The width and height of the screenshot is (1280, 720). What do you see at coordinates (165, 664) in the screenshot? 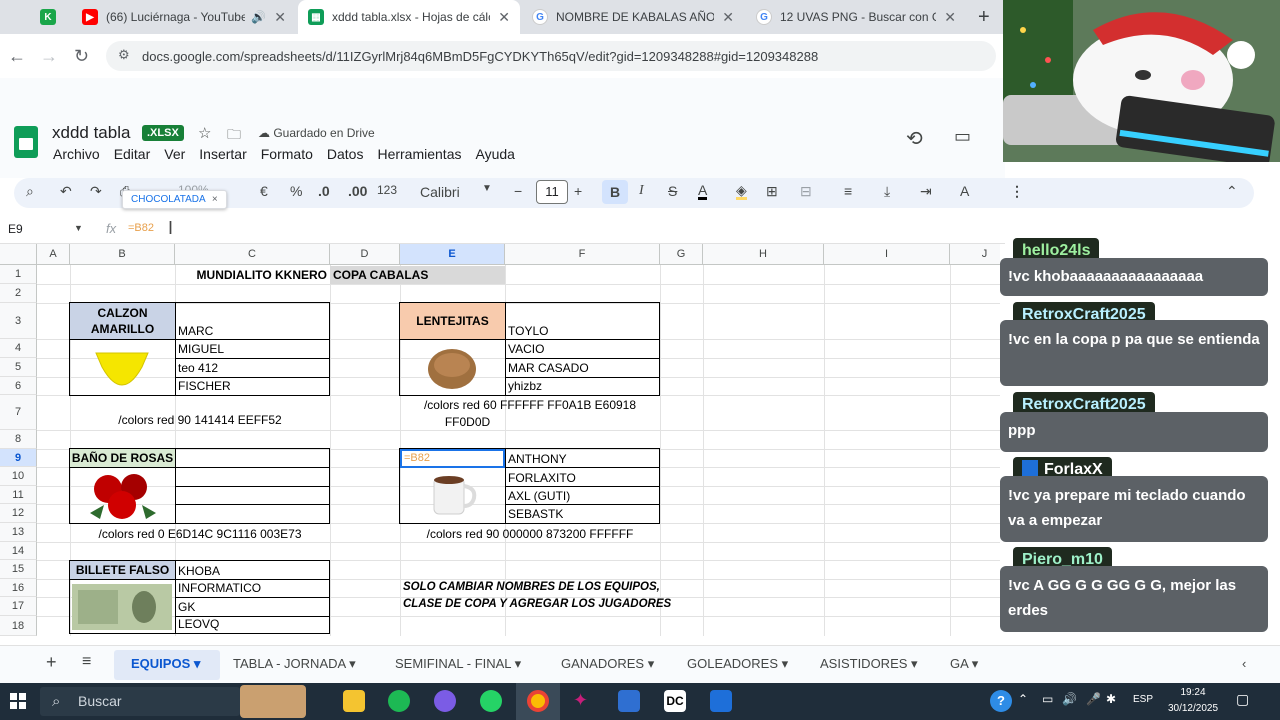
I see `sheet-tab-equipos: EQUIPOS ▾` at bounding box center [165, 664].